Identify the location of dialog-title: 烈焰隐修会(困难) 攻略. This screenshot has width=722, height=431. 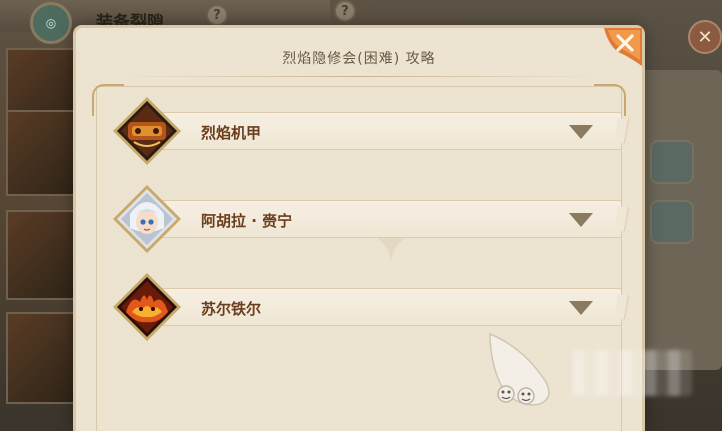
(359, 59).